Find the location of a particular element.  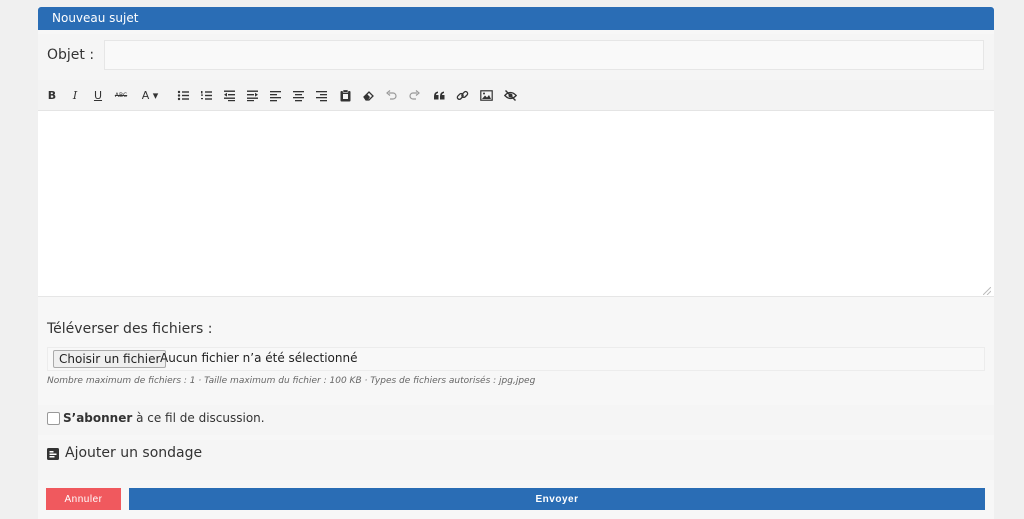

add-poll-label: Ajouter un sondage is located at coordinates (134, 453).